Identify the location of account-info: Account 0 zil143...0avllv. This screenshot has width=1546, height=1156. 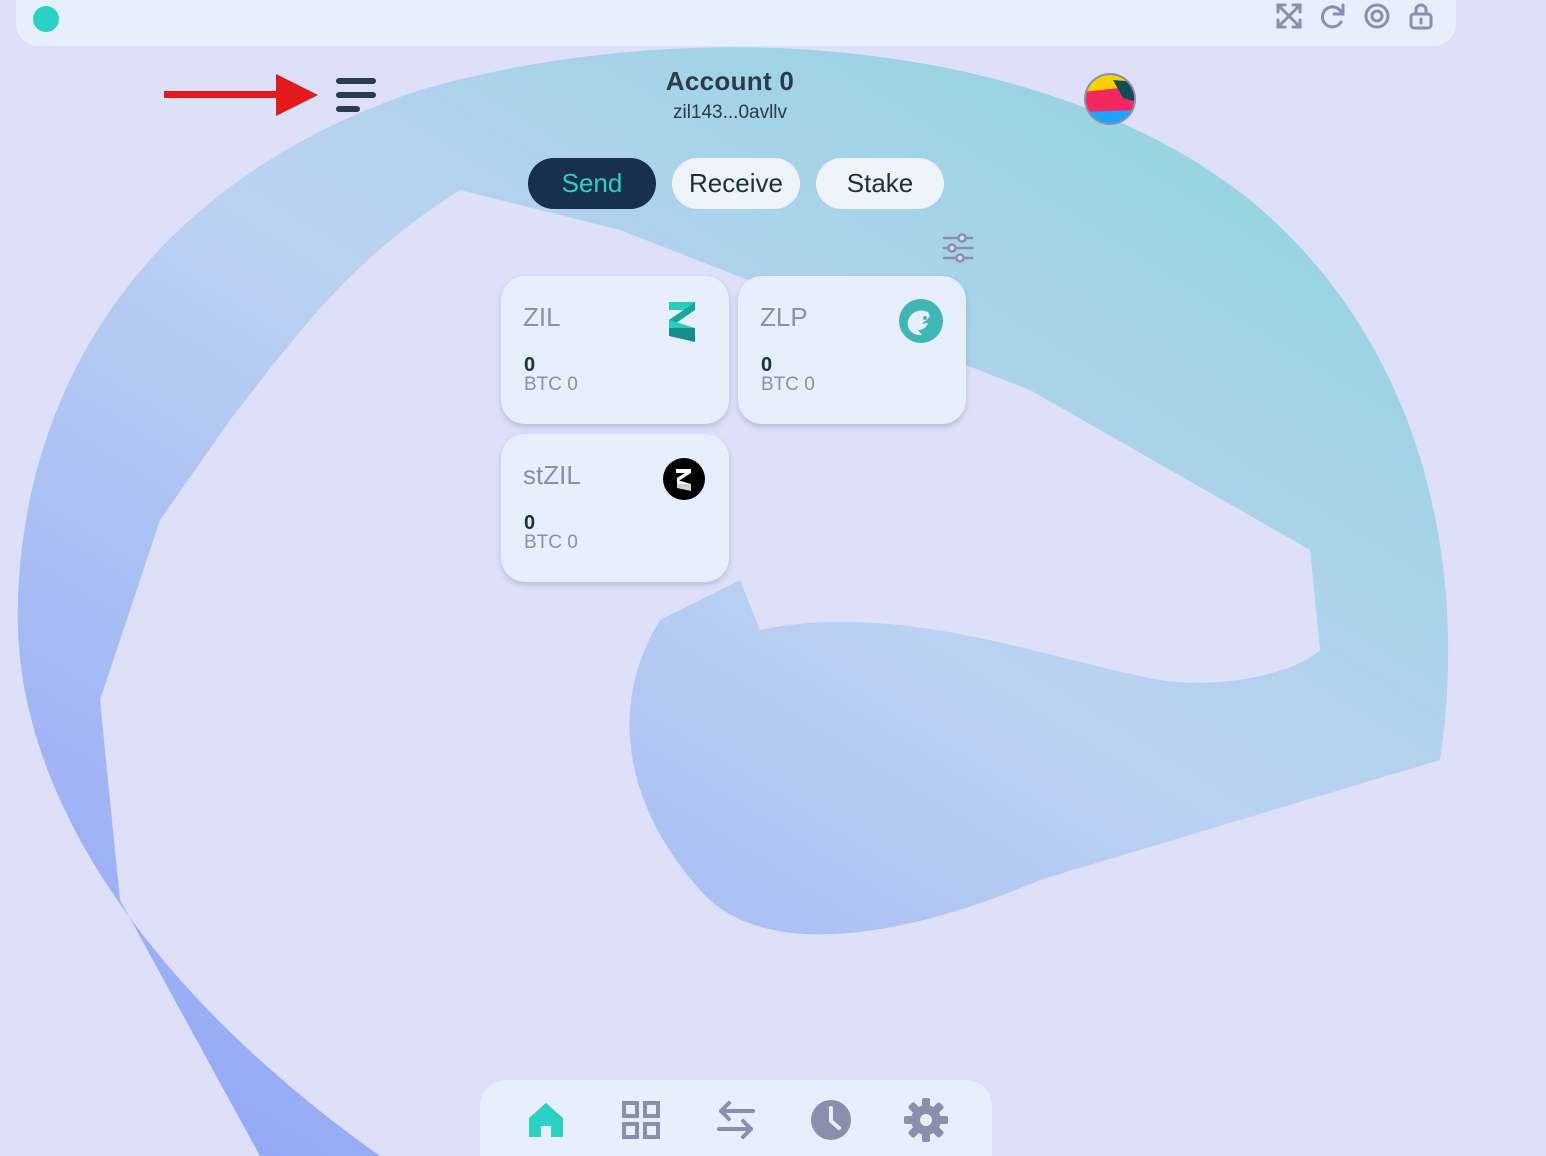
(730, 95).